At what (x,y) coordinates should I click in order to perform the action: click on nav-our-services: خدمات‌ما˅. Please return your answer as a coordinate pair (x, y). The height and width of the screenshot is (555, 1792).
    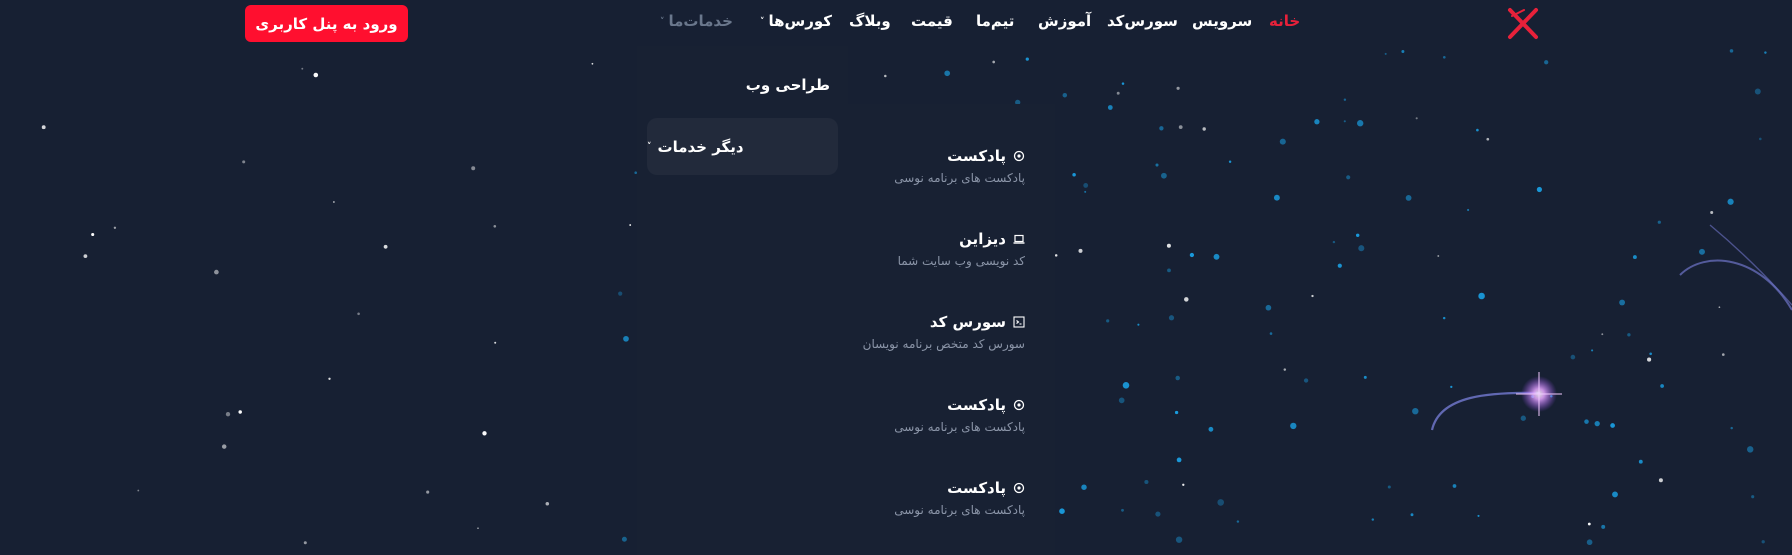
    Looking at the image, I should click on (696, 21).